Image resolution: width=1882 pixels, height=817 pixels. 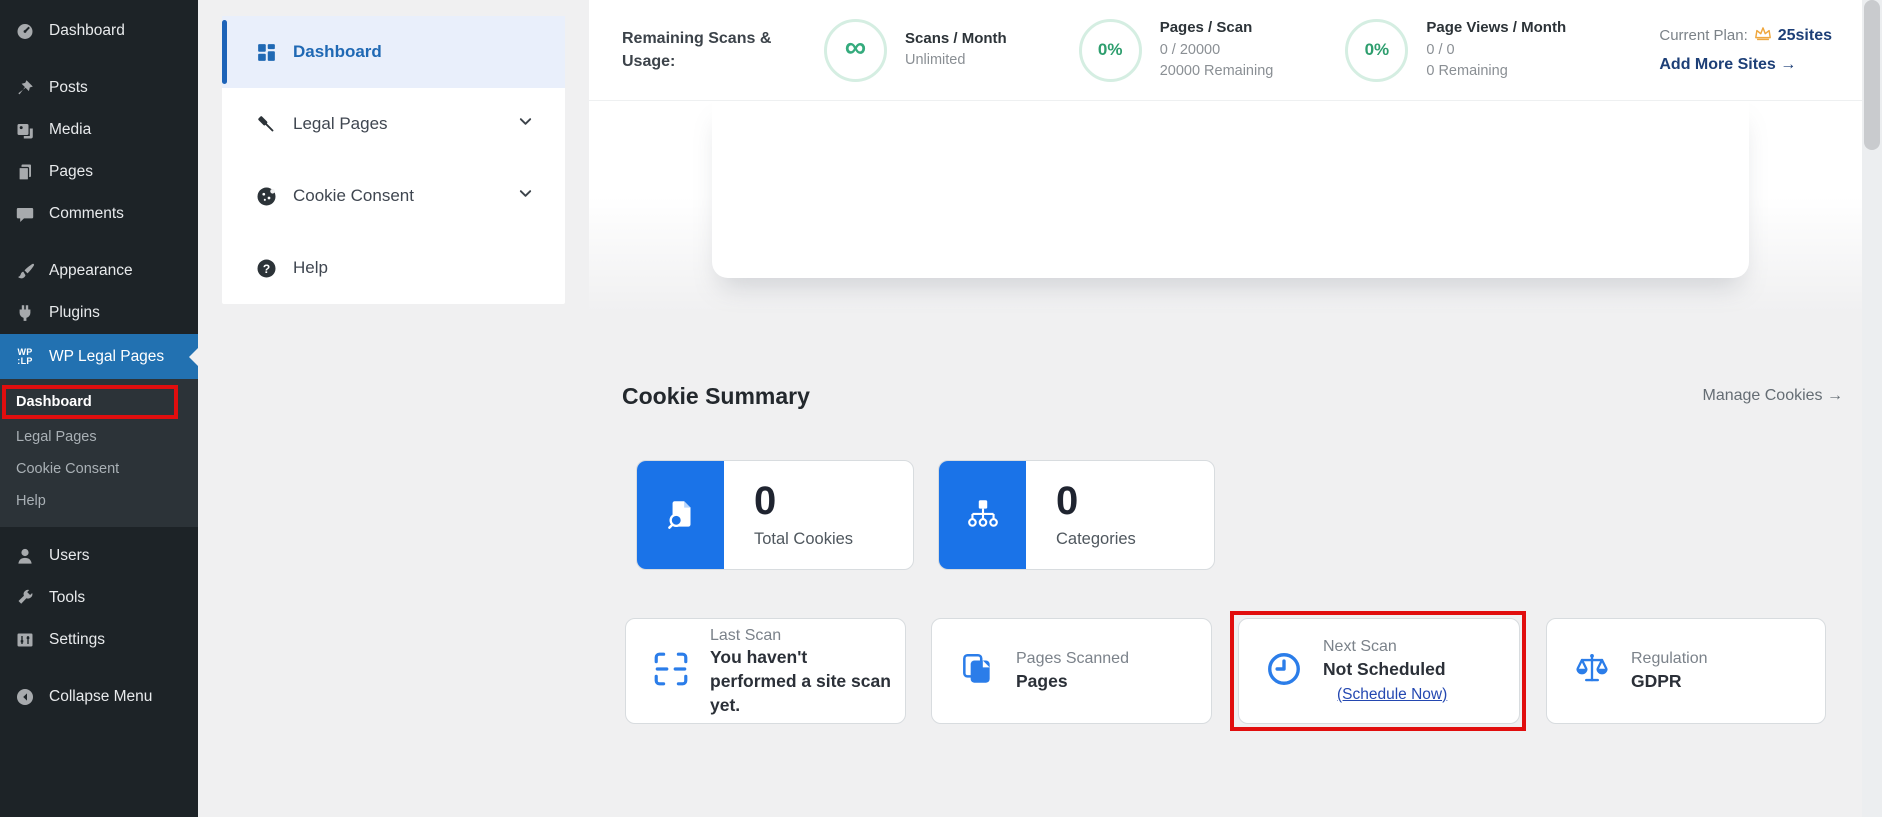 What do you see at coordinates (70, 129) in the screenshot?
I see `sidebar-item-label: Media` at bounding box center [70, 129].